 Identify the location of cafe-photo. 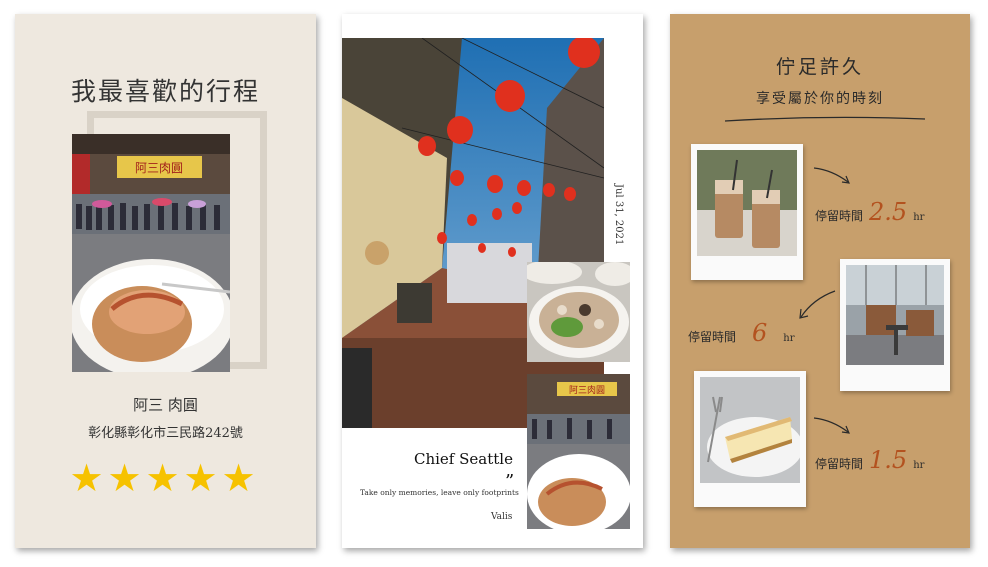
(895, 315).